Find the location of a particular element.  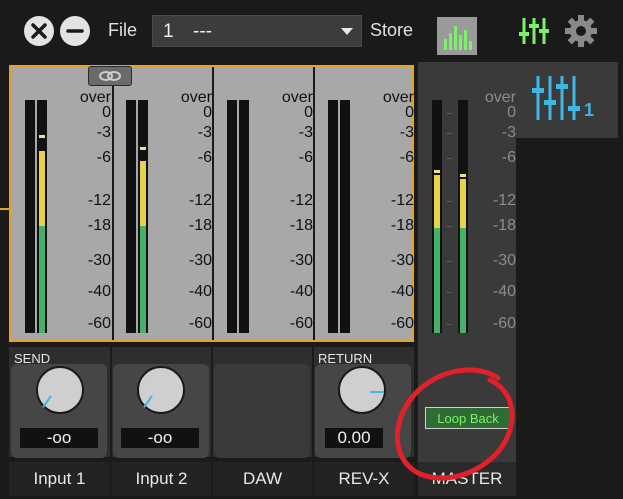

return-value-revx: 0.00 is located at coordinates (354, 438).